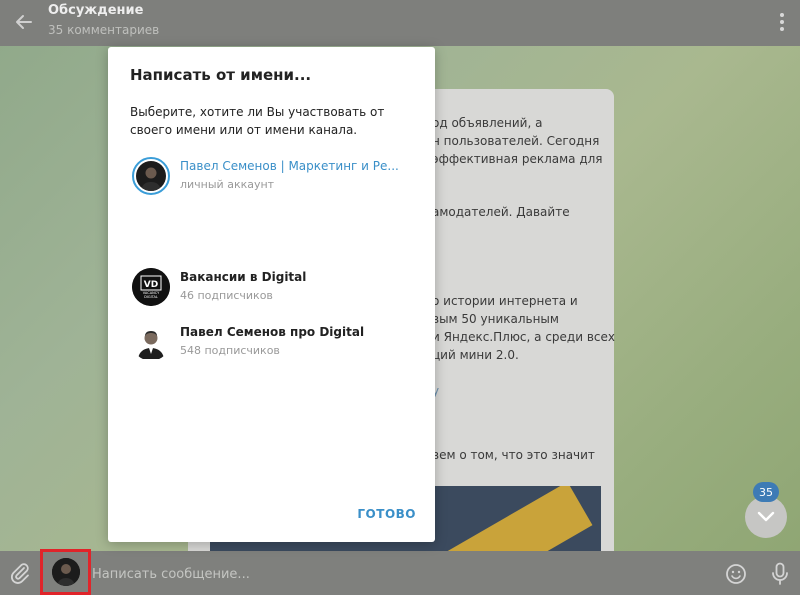 The height and width of the screenshot is (595, 800). What do you see at coordinates (766, 492) in the screenshot?
I see `unread-badge: 35` at bounding box center [766, 492].